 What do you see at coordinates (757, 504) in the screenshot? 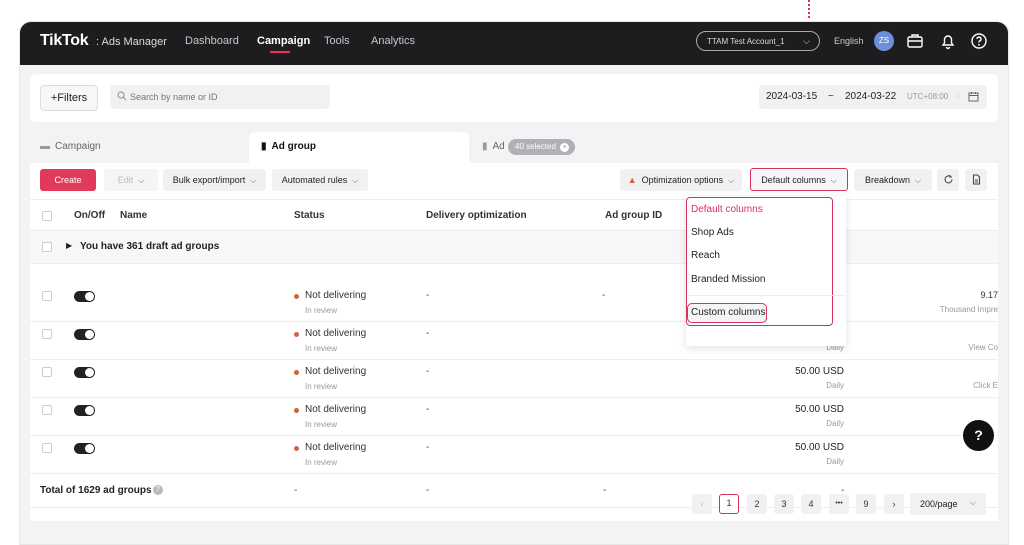
I see `page-2: 2` at bounding box center [757, 504].